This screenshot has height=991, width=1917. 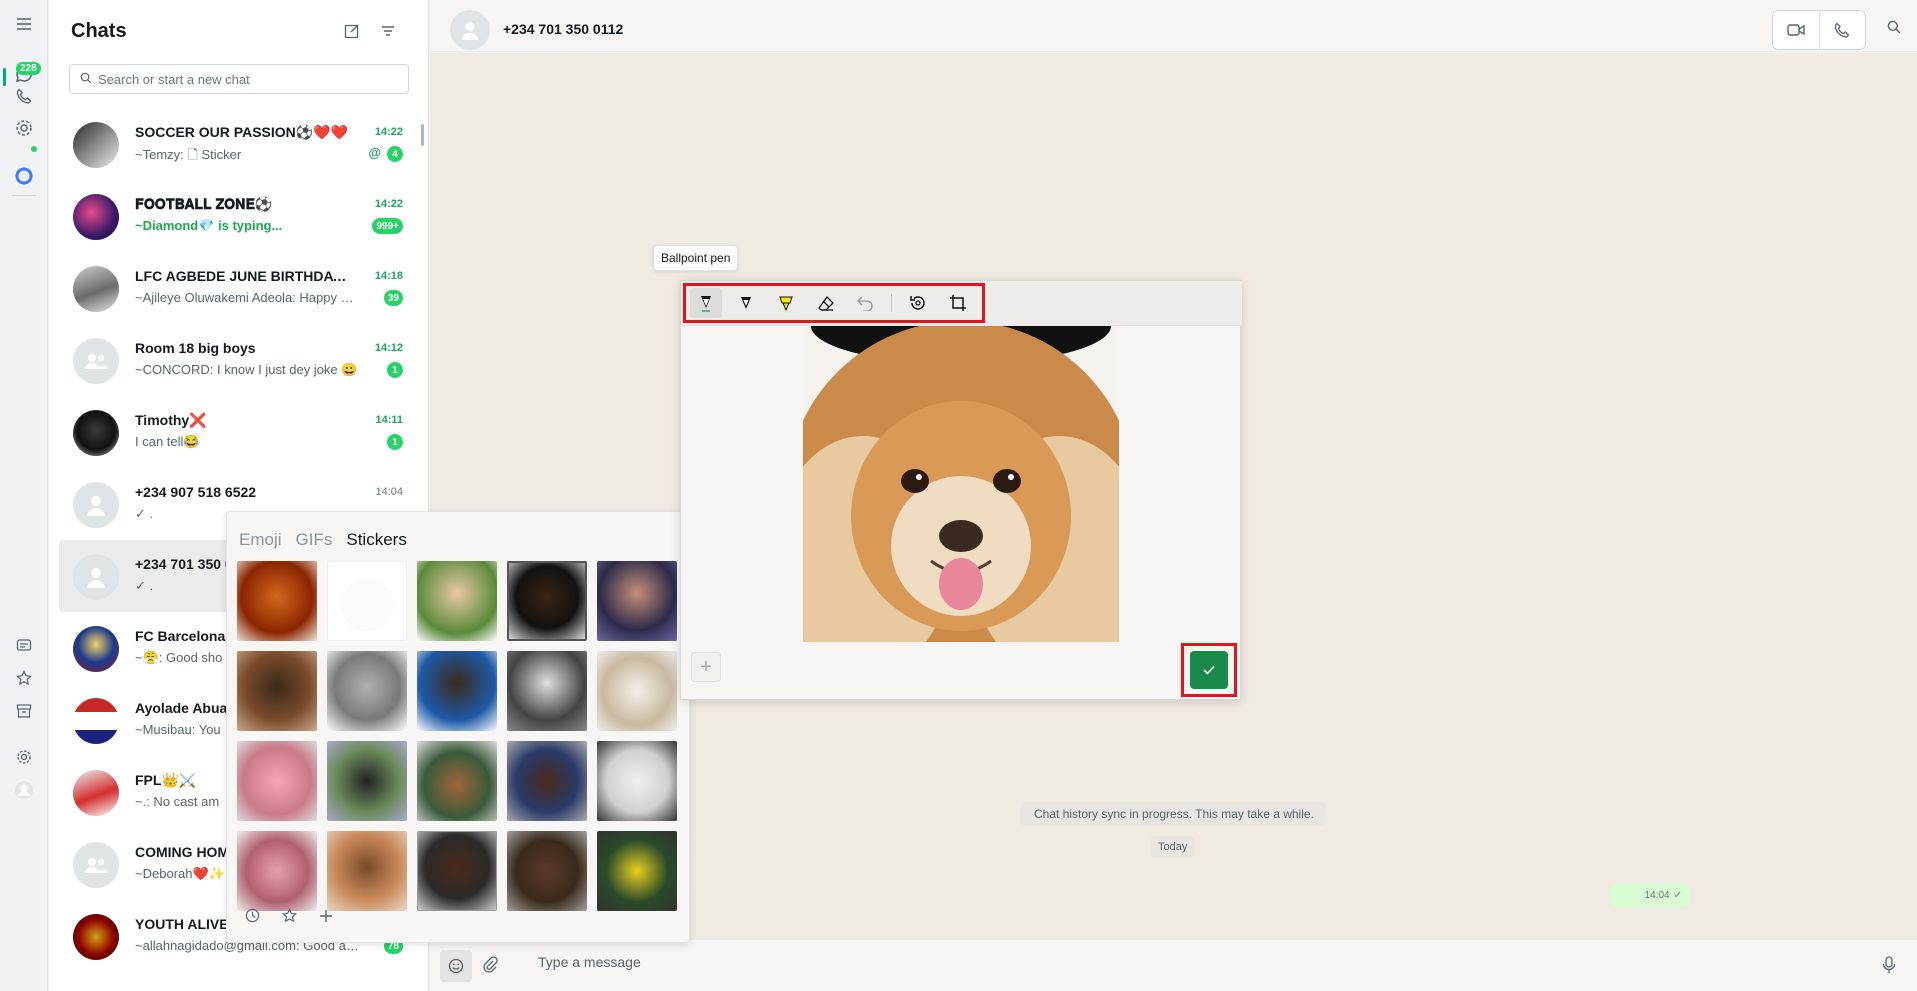 I want to click on search-input, so click(x=243, y=79).